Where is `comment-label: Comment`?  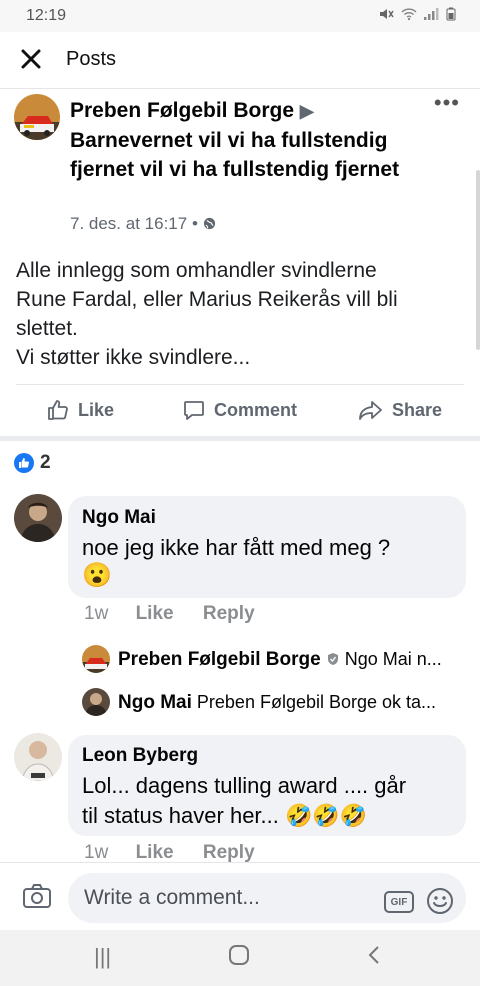
comment-label: Comment is located at coordinates (256, 409).